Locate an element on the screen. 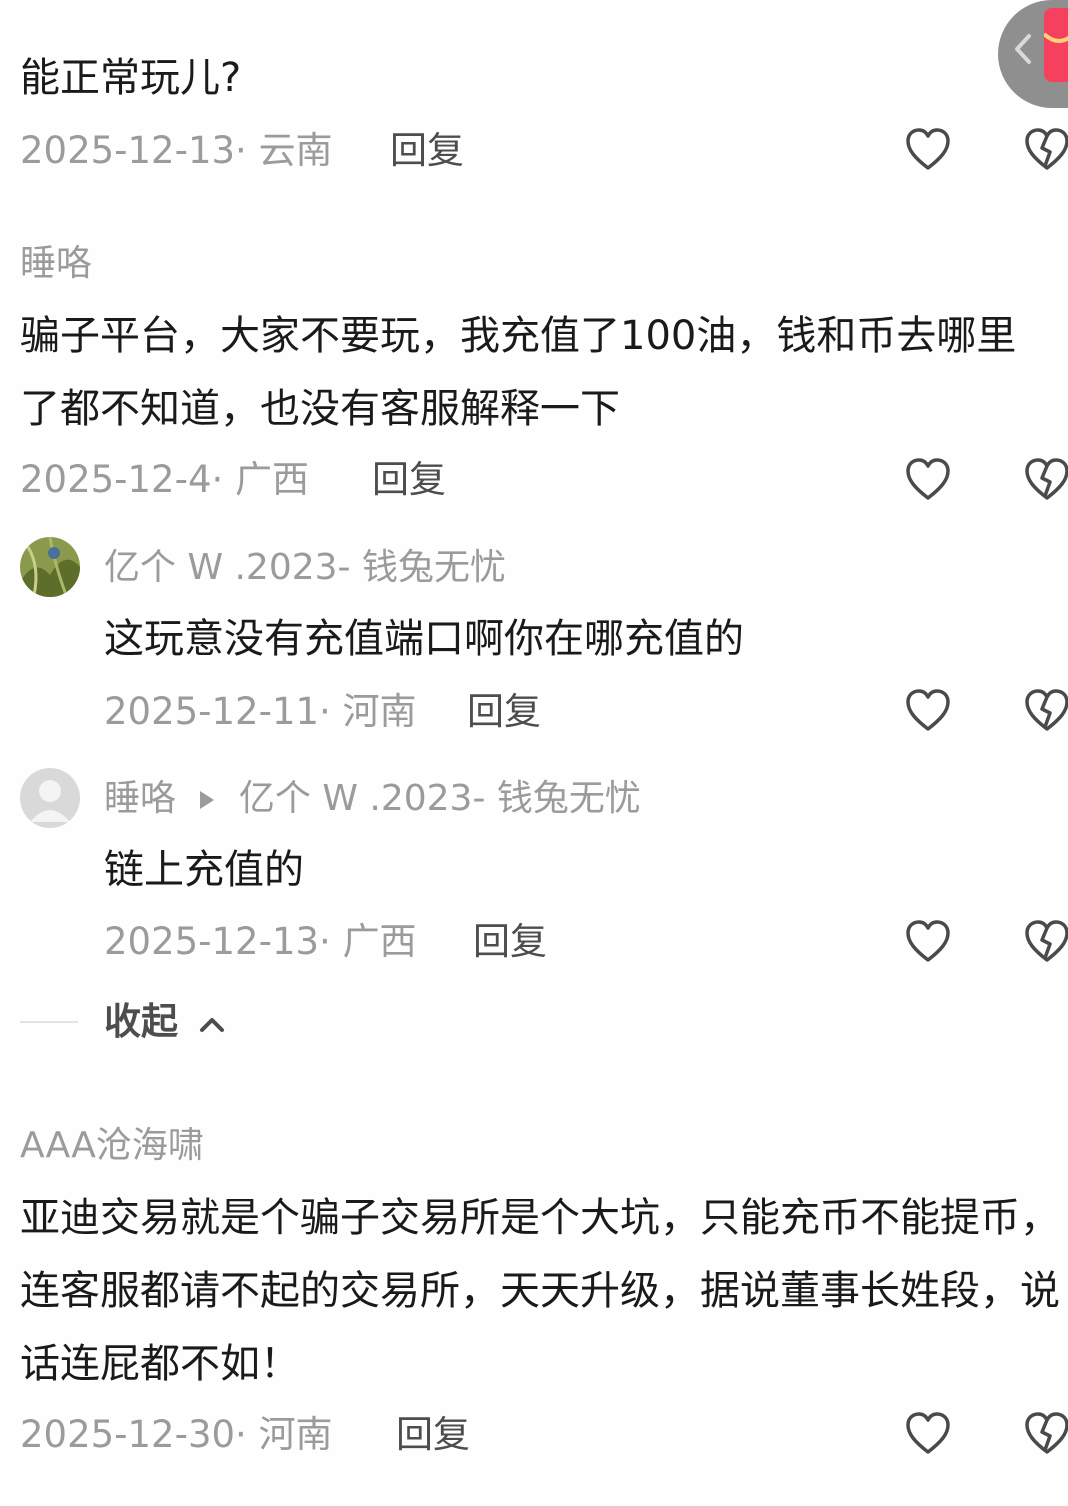  red-packet-icon is located at coordinates (1056, 45).